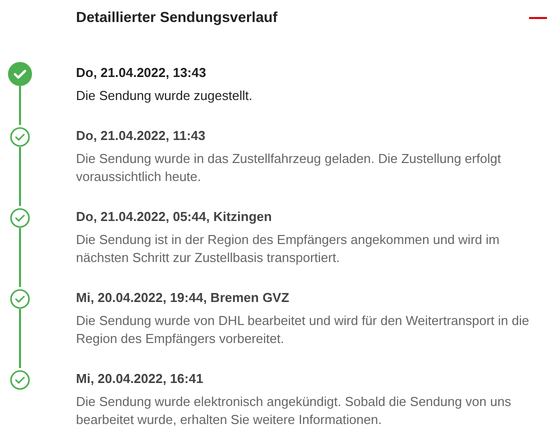 The height and width of the screenshot is (430, 549). Describe the element at coordinates (140, 379) in the screenshot. I see `event-timestamp: Mi, 20.04.2022, 16:41` at that location.